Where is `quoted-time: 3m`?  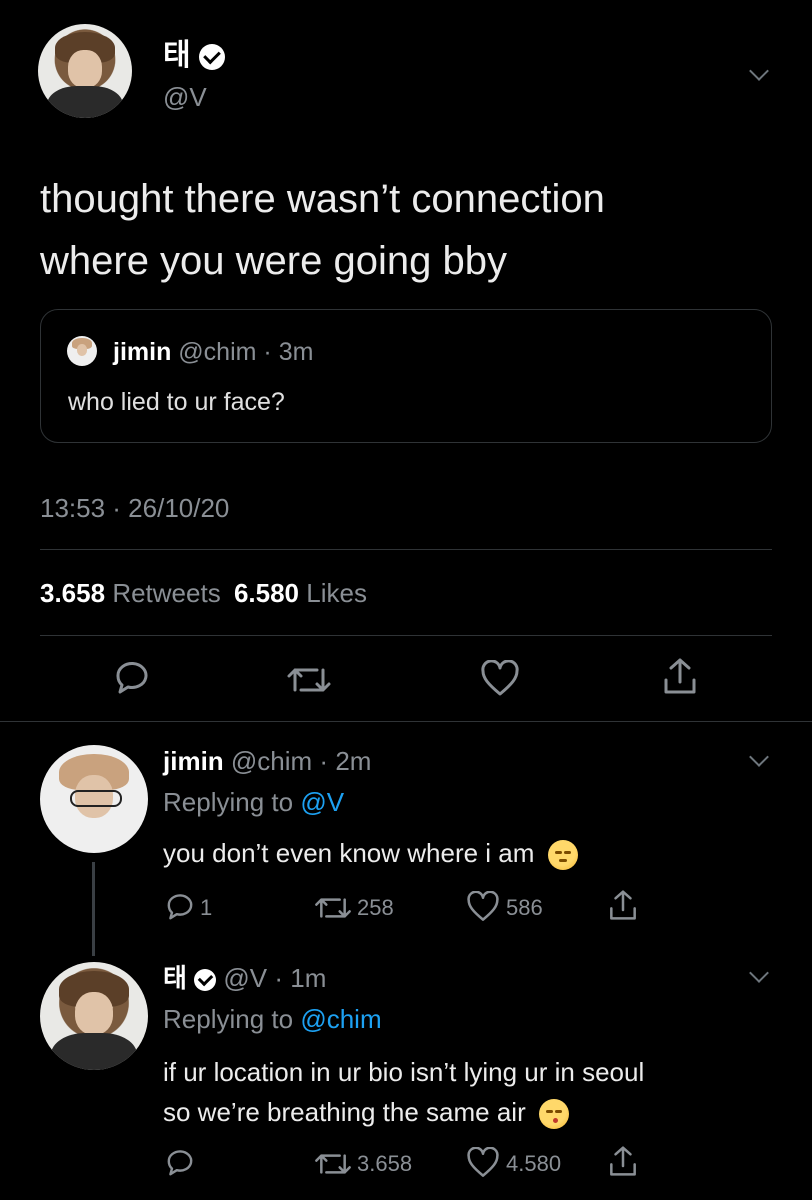 quoted-time: 3m is located at coordinates (296, 352).